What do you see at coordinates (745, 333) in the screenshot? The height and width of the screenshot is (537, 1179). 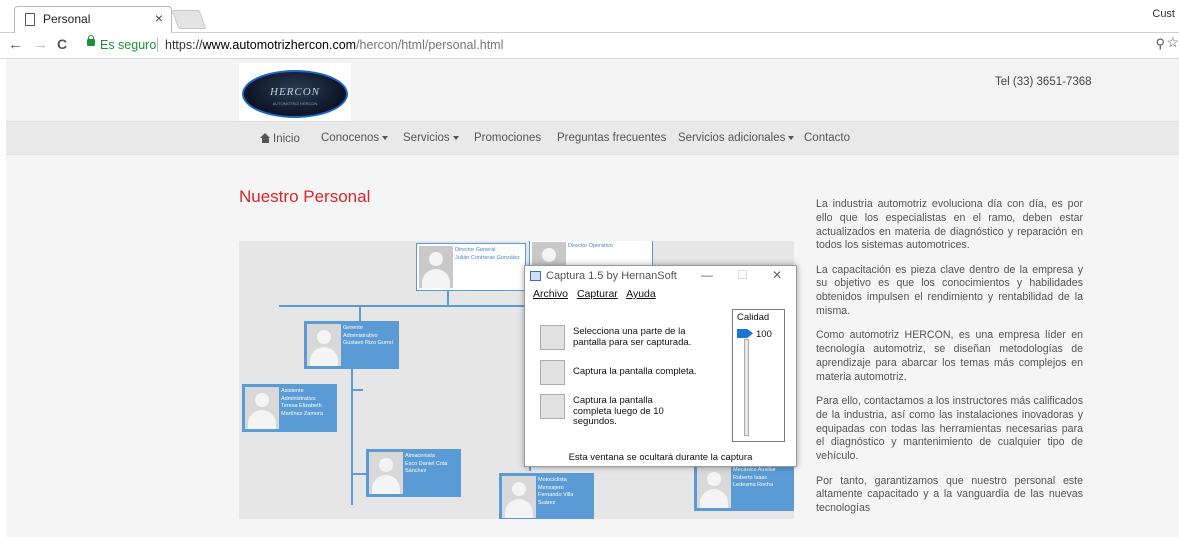 I see `quality-slider-thumb` at bounding box center [745, 333].